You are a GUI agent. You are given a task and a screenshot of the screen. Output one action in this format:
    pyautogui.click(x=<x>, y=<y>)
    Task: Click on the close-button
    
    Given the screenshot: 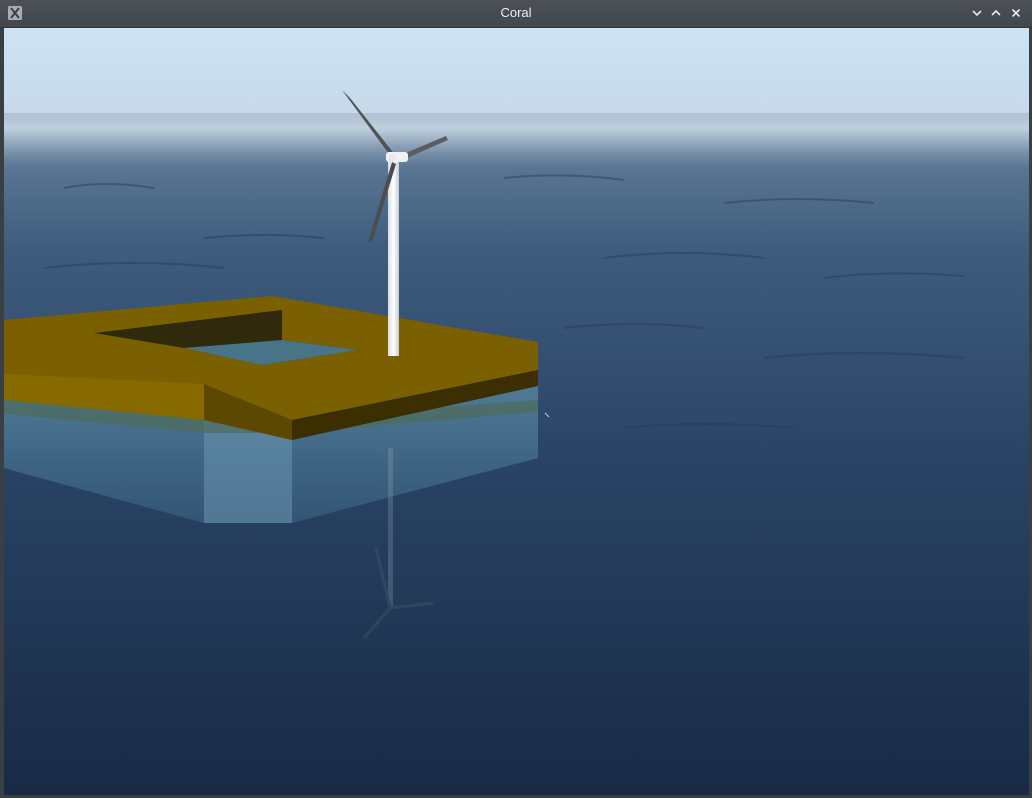 What is the action you would take?
    pyautogui.click(x=1016, y=13)
    